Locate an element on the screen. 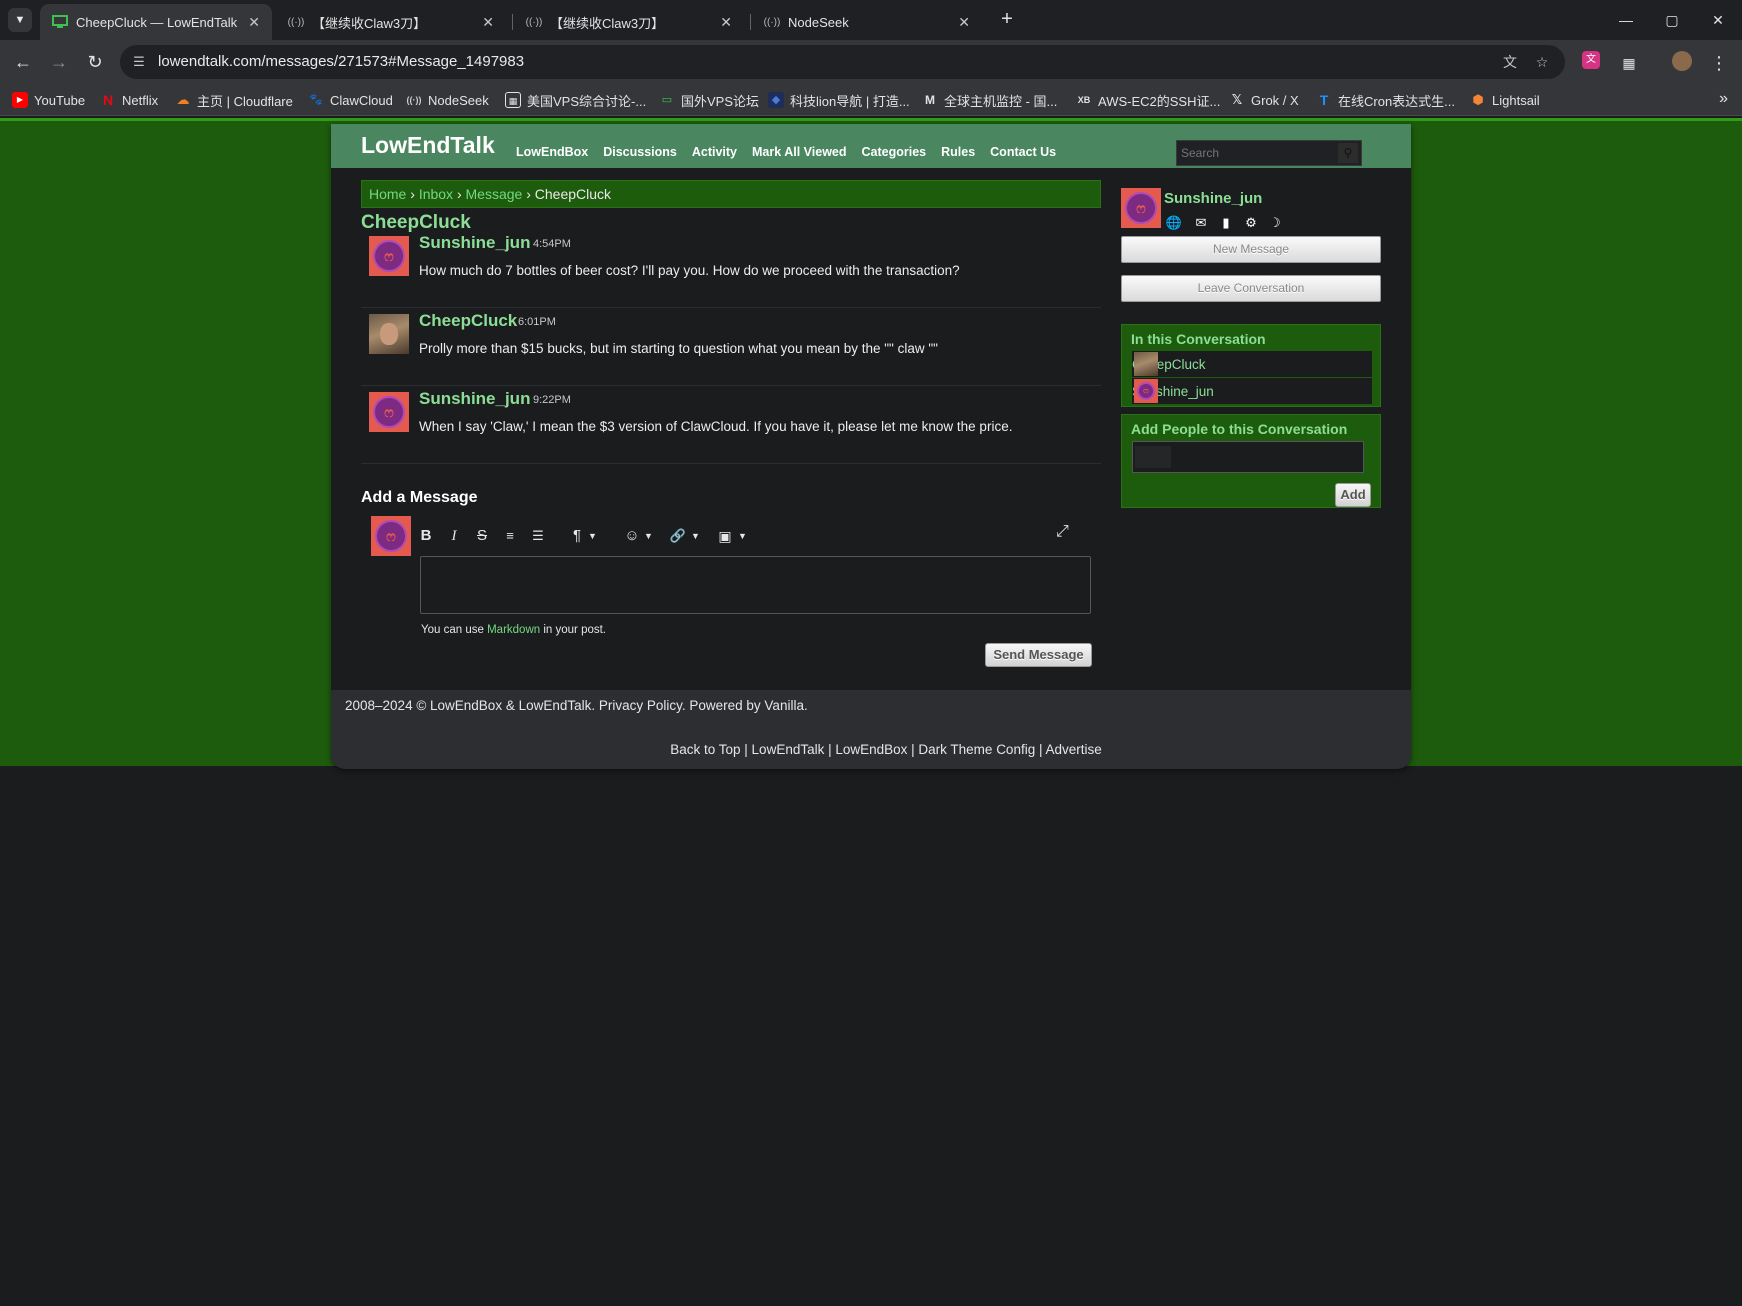 The width and height of the screenshot is (1742, 1306). message-author: CheepCluck is located at coordinates (468, 321).